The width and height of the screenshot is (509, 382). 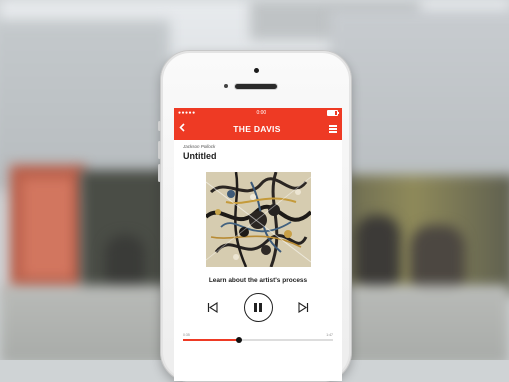 I want to click on sensor, so click(x=226, y=86).